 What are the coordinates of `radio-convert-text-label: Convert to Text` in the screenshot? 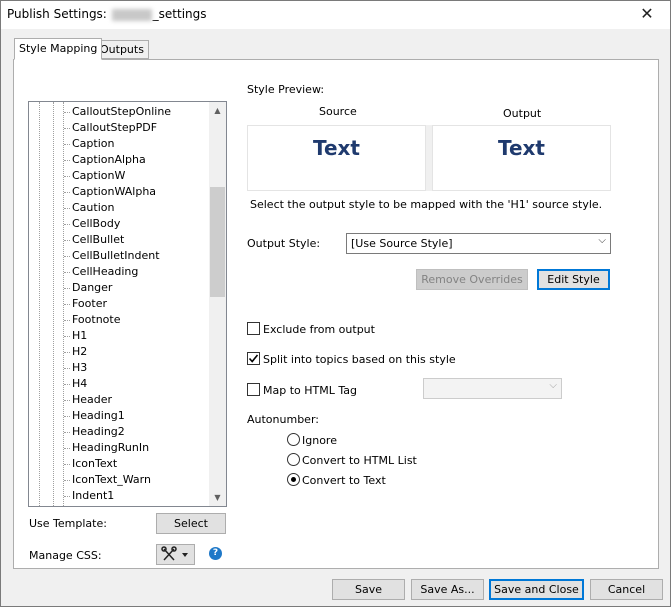 It's located at (344, 480).